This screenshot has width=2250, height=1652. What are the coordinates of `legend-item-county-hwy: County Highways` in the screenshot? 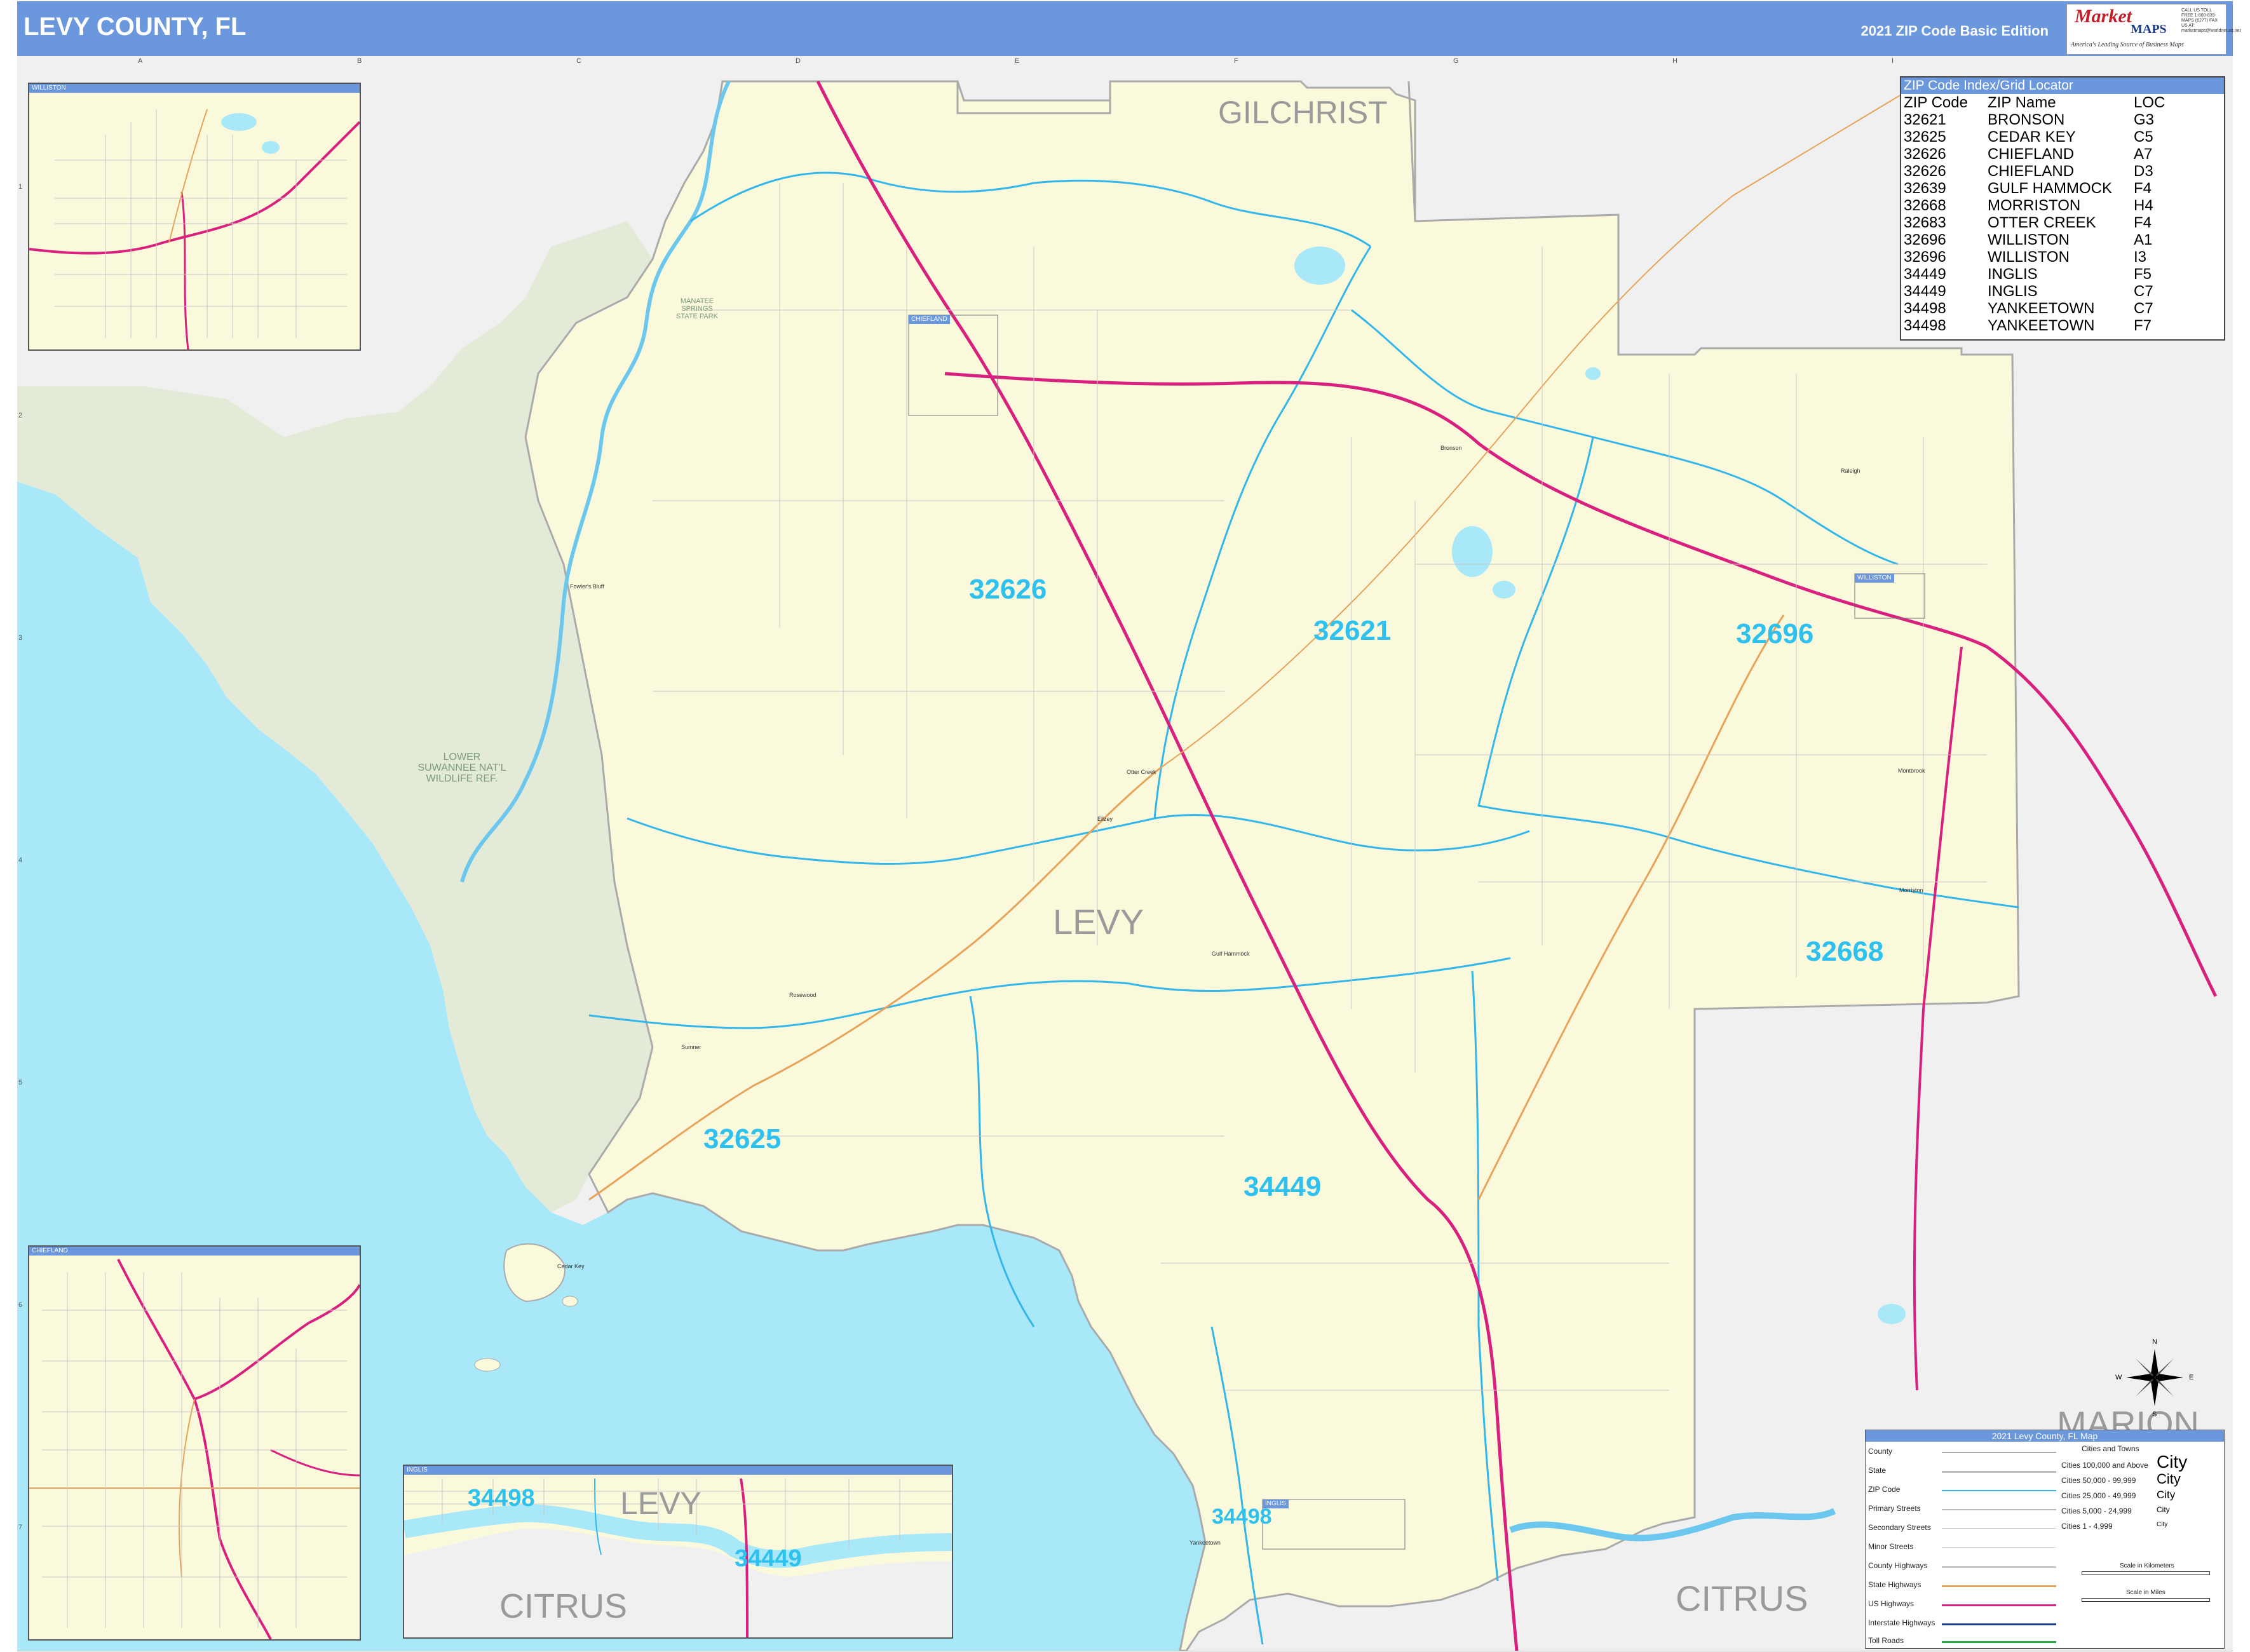 It's located at (1898, 1566).